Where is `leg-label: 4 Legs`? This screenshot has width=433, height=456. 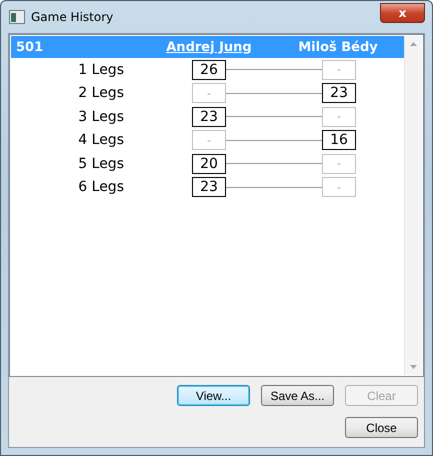 leg-label: 4 Legs is located at coordinates (100, 140).